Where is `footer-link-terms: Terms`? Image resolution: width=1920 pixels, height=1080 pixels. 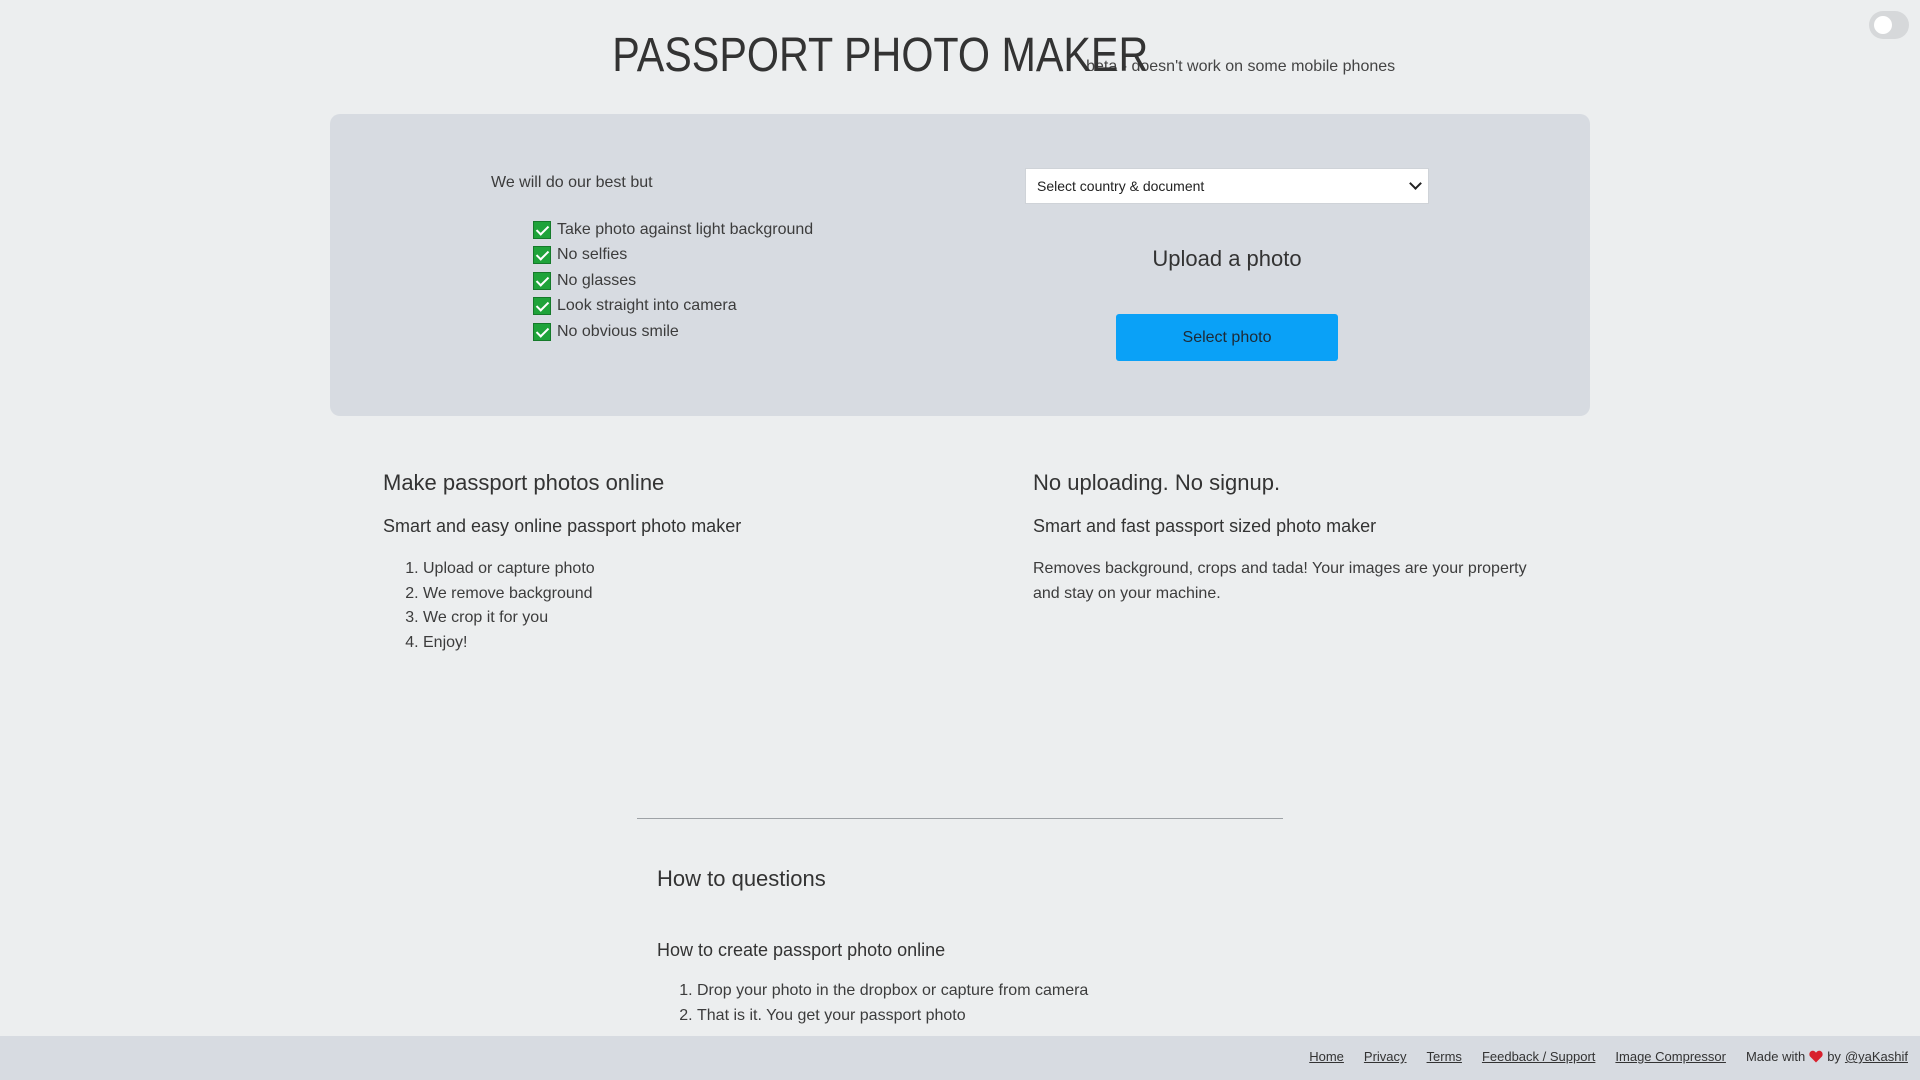 footer-link-terms: Terms is located at coordinates (1444, 1056).